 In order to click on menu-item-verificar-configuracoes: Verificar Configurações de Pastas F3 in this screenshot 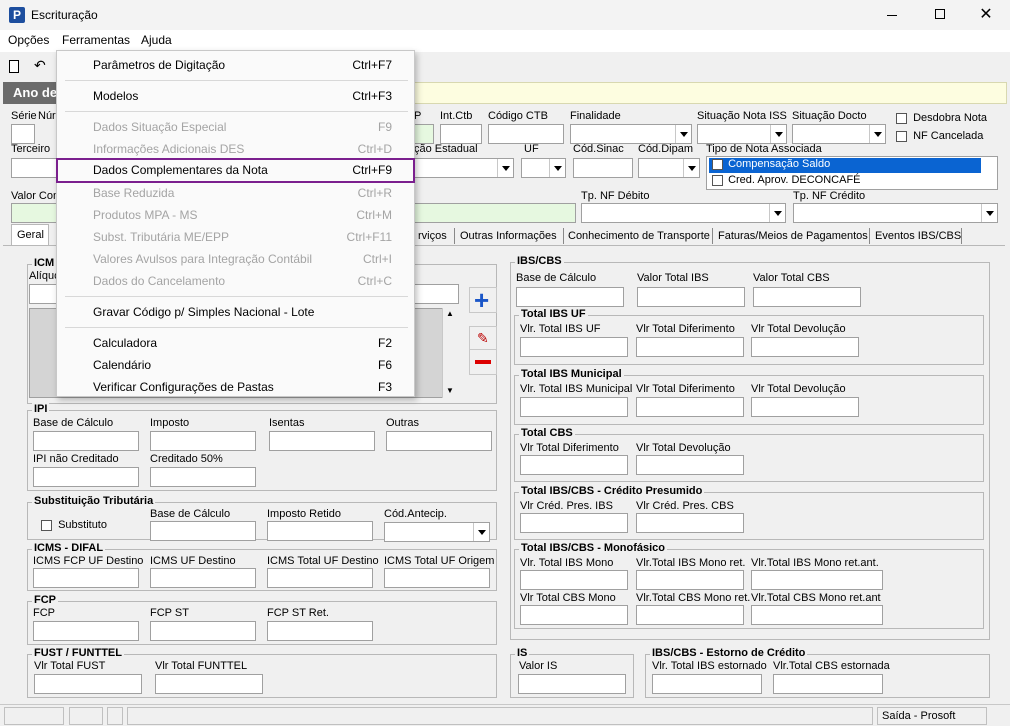, I will do `click(235, 387)`.